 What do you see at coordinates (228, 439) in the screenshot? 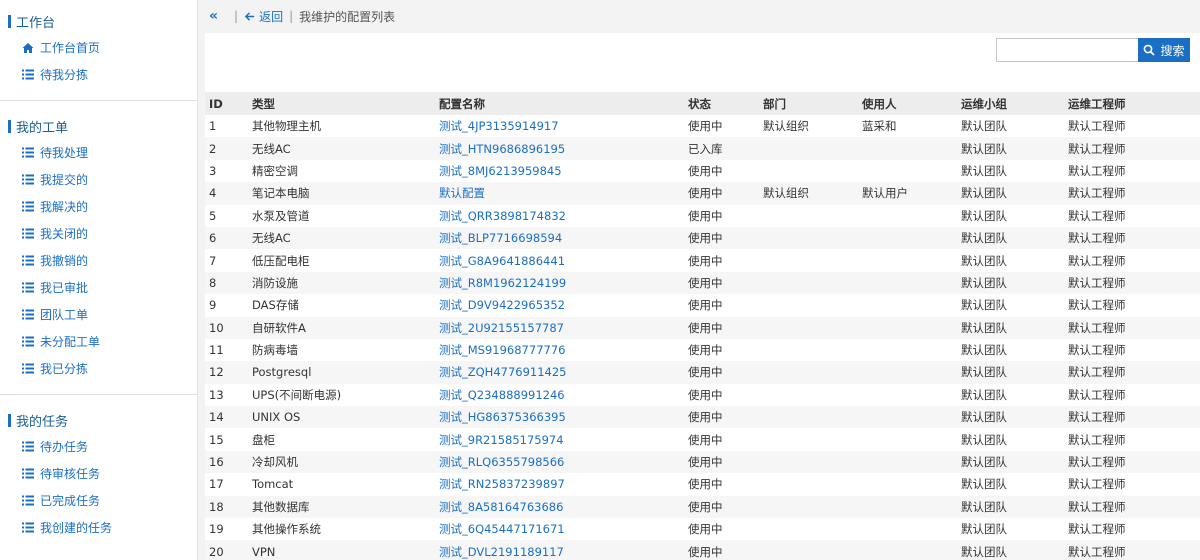
I see `cell-id: 15` at bounding box center [228, 439].